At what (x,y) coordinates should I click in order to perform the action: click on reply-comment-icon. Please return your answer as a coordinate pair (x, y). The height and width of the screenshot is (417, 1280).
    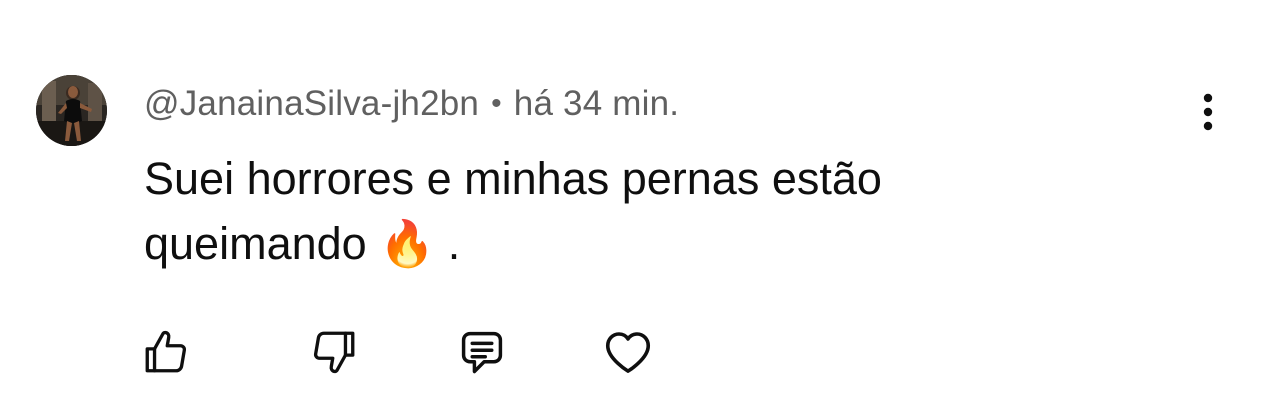
    Looking at the image, I should click on (482, 352).